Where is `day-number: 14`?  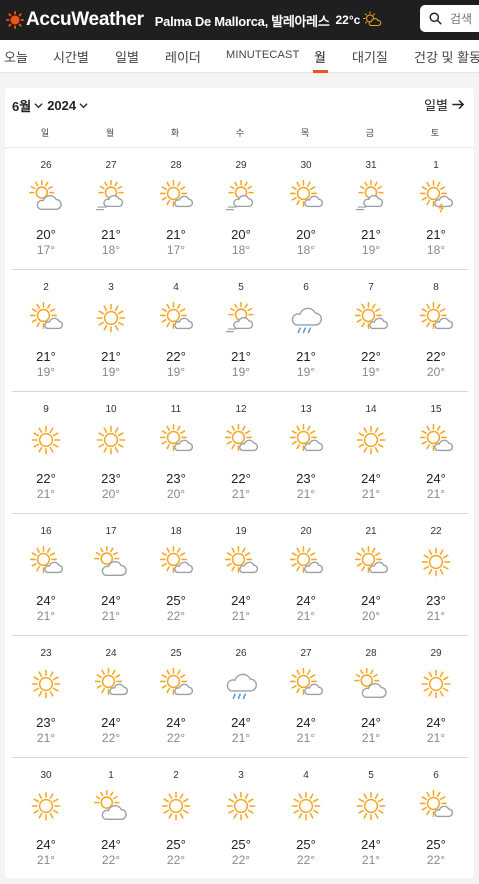
day-number: 14 is located at coordinates (371, 409).